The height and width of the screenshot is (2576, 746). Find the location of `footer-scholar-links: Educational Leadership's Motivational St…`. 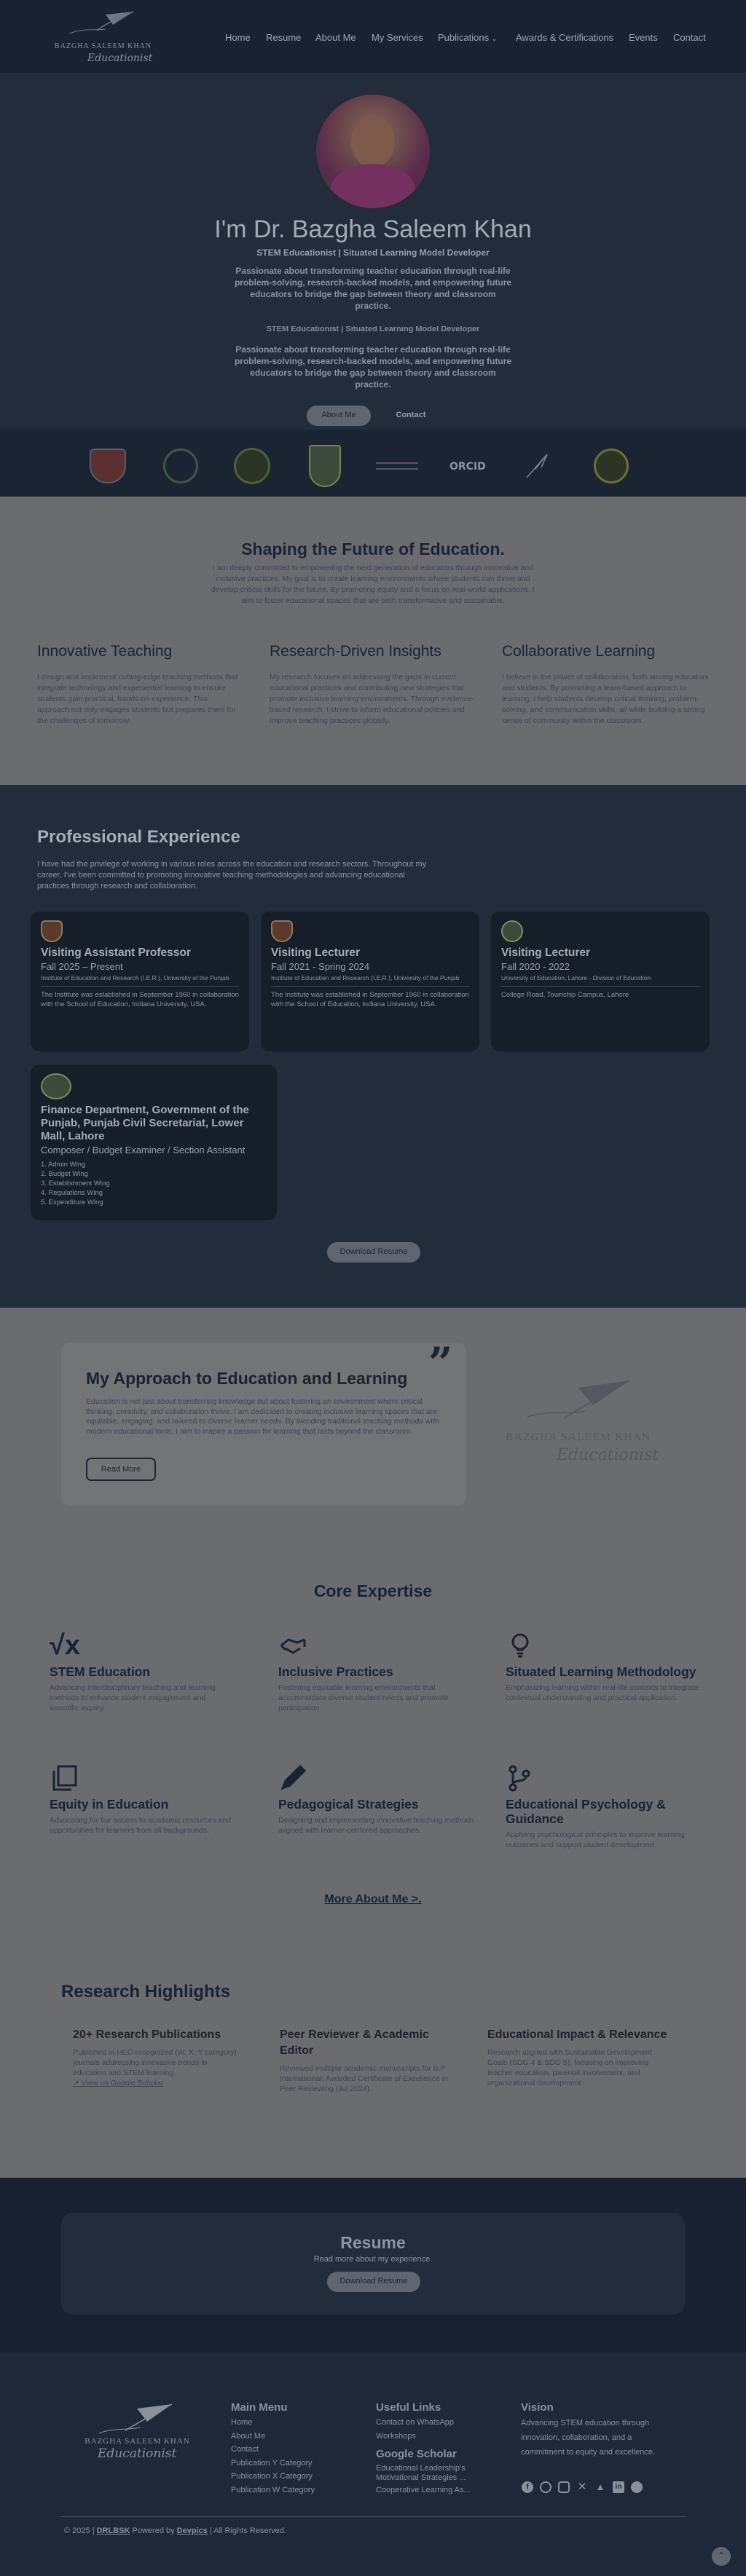

footer-scholar-links: Educational Leadership's Motivational St… is located at coordinates (427, 2479).